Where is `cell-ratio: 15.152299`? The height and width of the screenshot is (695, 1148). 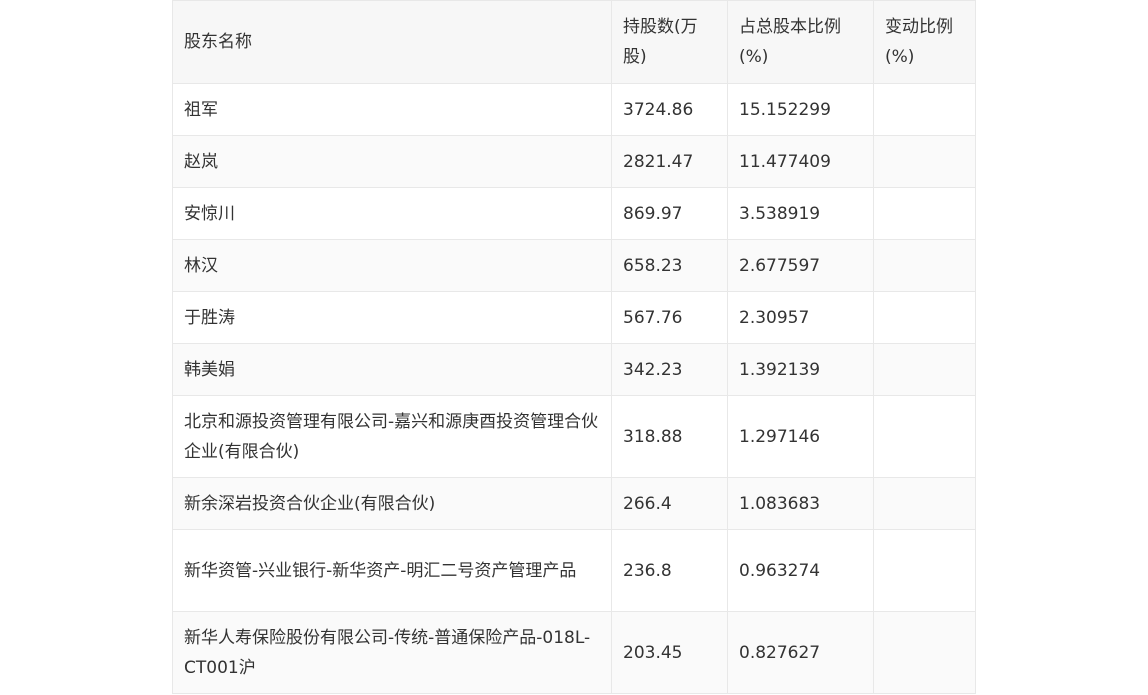
cell-ratio: 15.152299 is located at coordinates (800, 109).